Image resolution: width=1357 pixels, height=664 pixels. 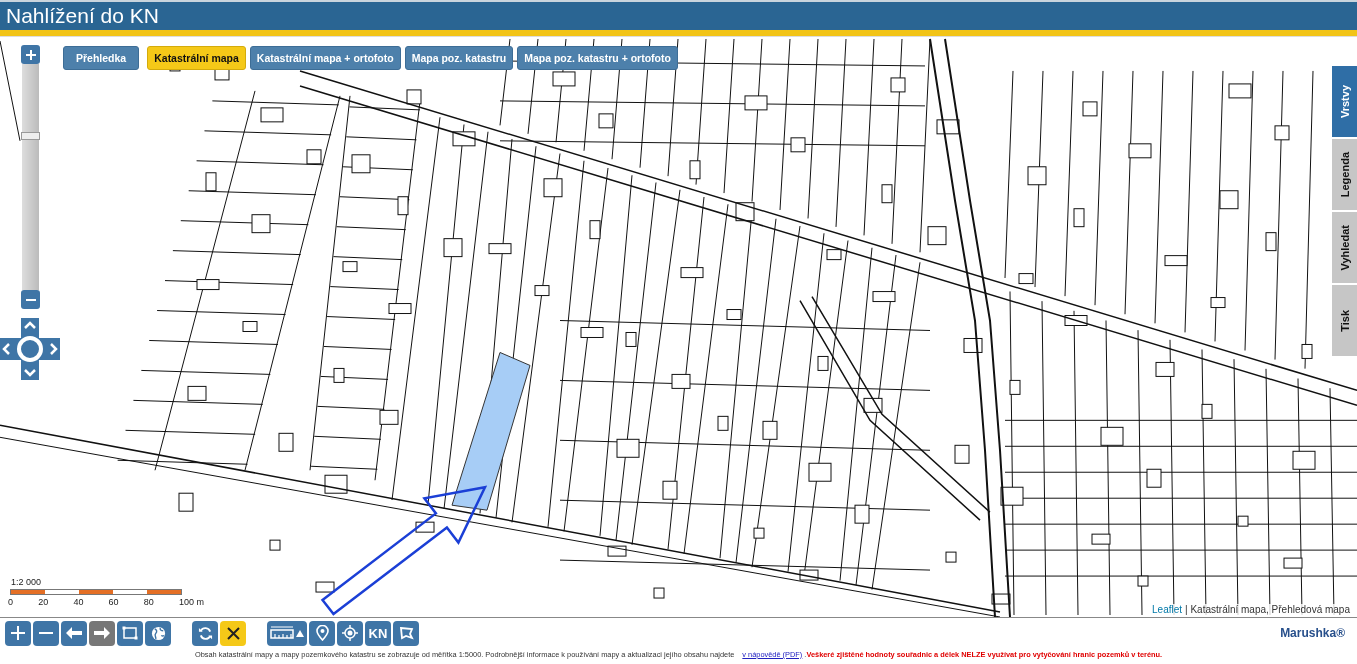 What do you see at coordinates (191, 602) in the screenshot?
I see `scale-label: 100 m` at bounding box center [191, 602].